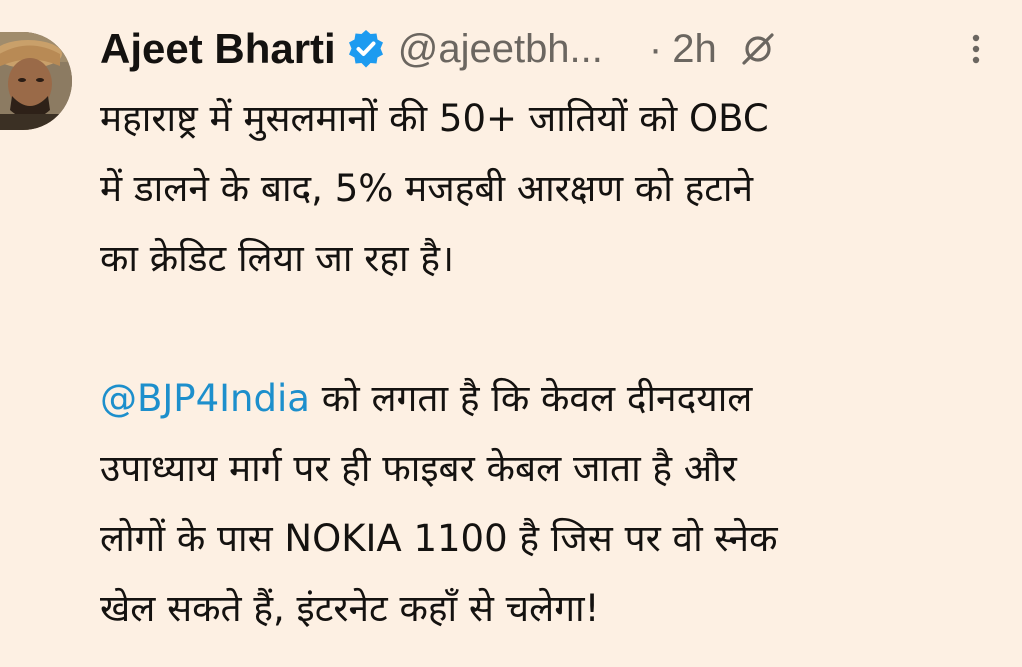  I want to click on verified-badge-icon, so click(366, 49).